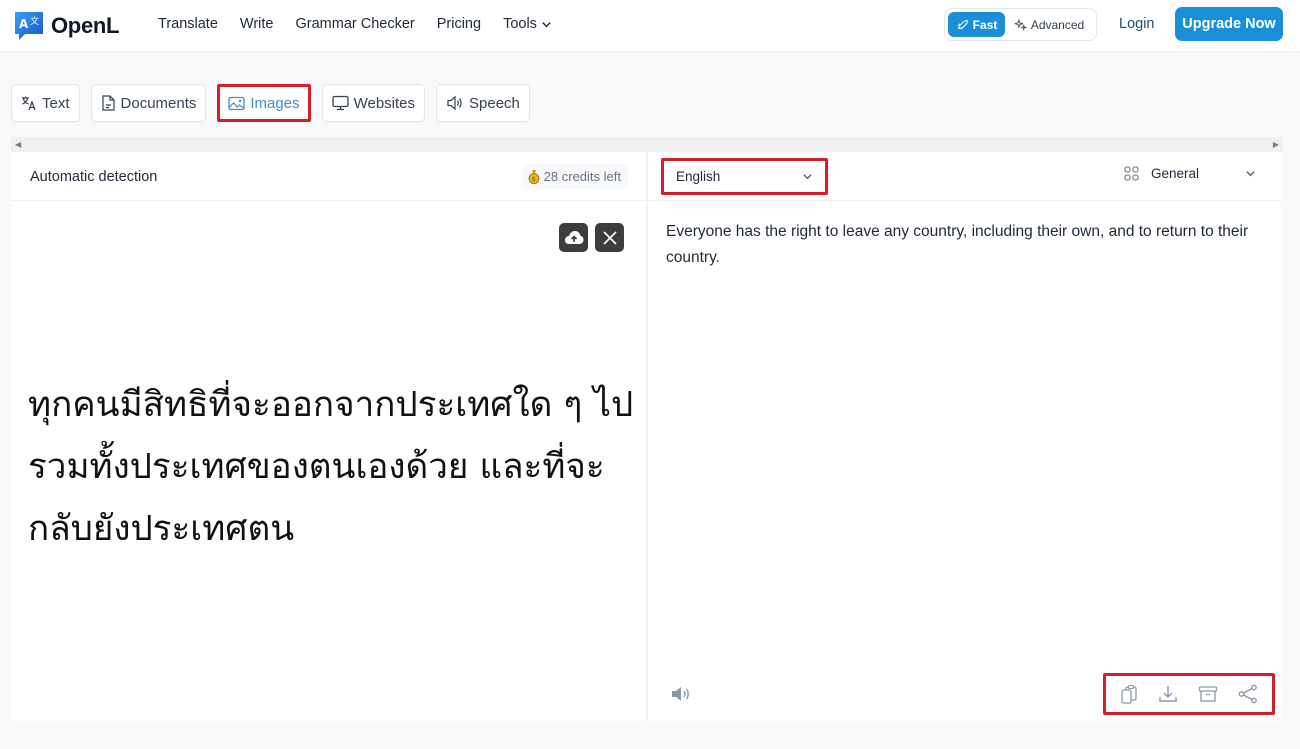 This screenshot has width=1300, height=749. I want to click on advanced-mode-button: Advanced, so click(1049, 24).